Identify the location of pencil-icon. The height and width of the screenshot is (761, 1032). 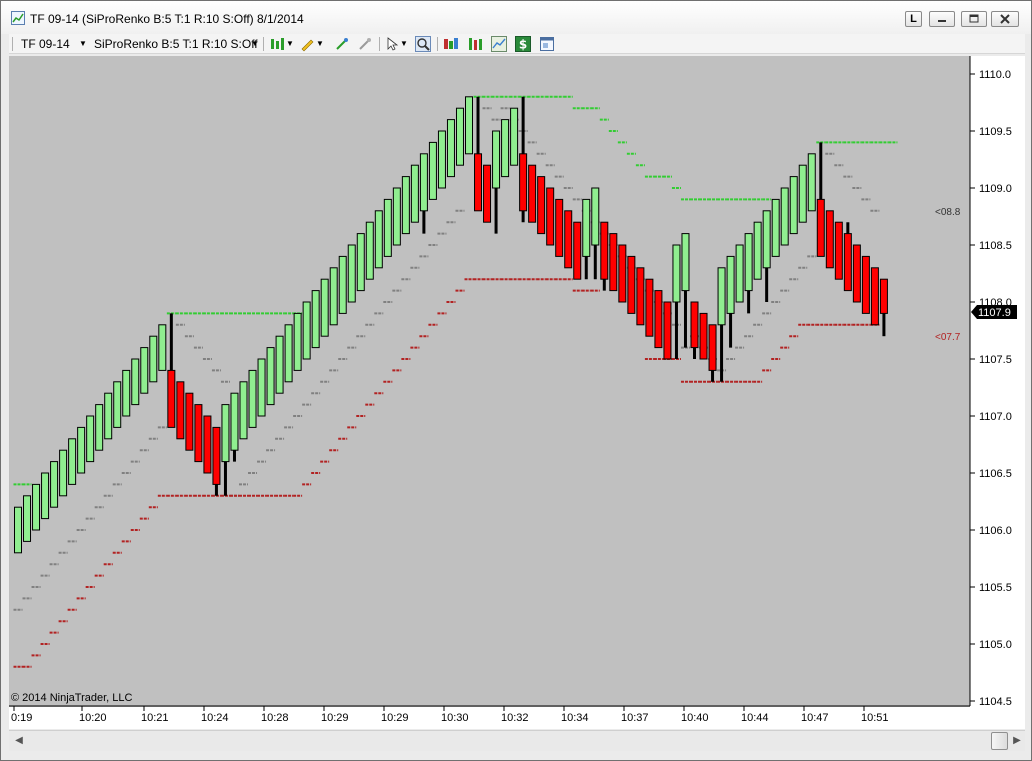
(307, 44).